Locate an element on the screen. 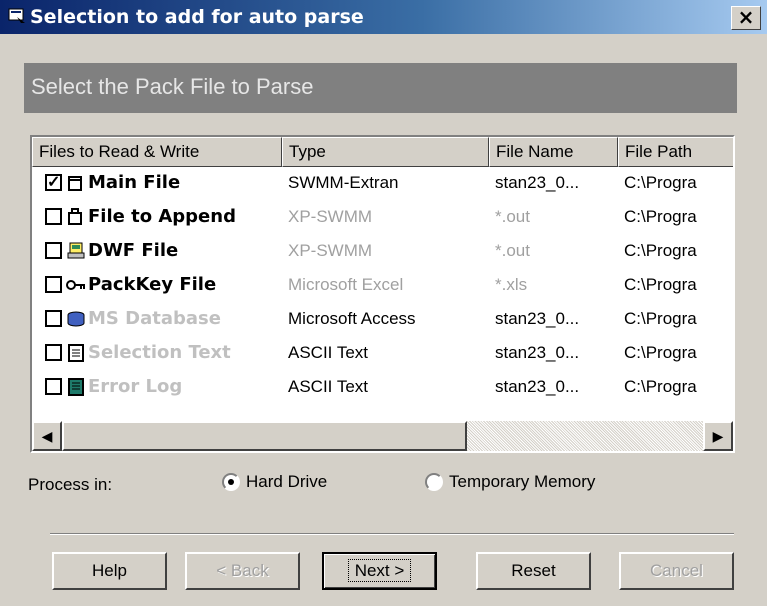  title-bar: Selection to add for auto parse × is located at coordinates (383, 17).